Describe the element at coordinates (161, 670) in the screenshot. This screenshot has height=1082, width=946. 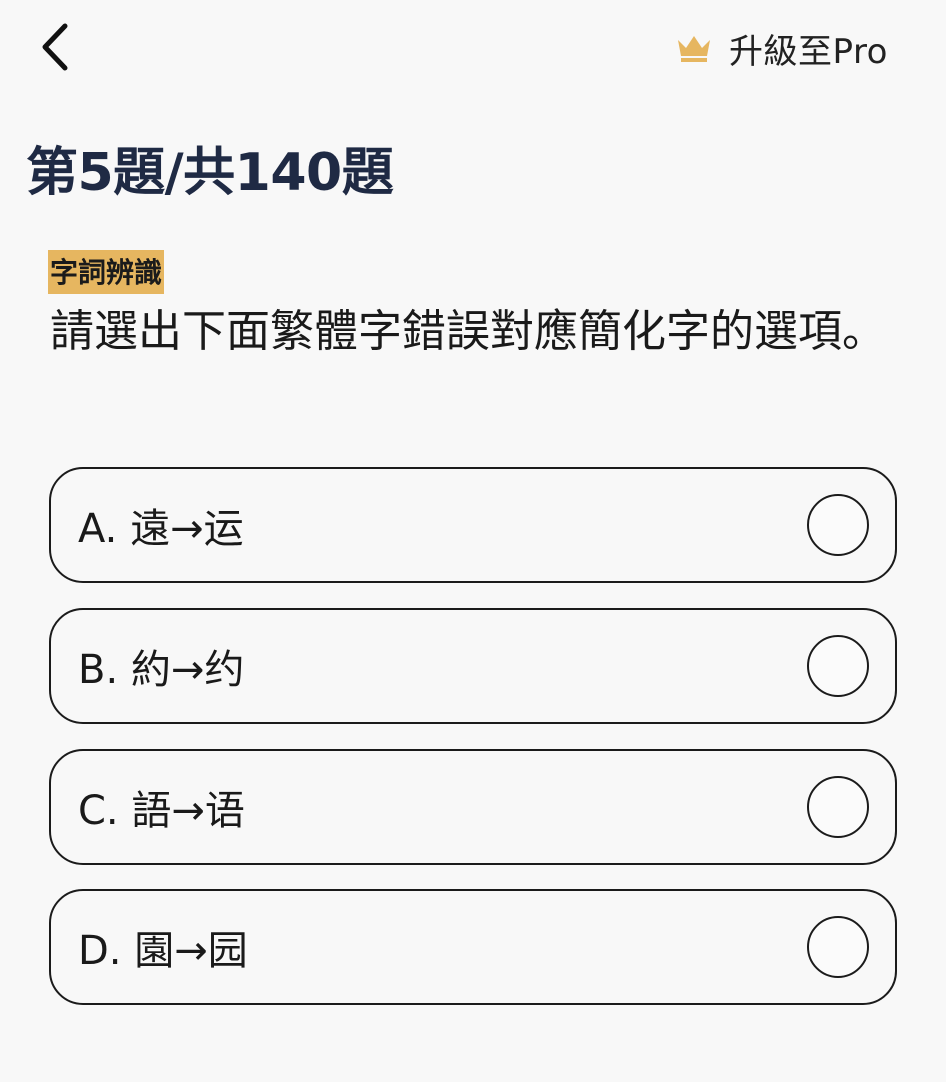
I see `option-label: B. 約→约` at that location.